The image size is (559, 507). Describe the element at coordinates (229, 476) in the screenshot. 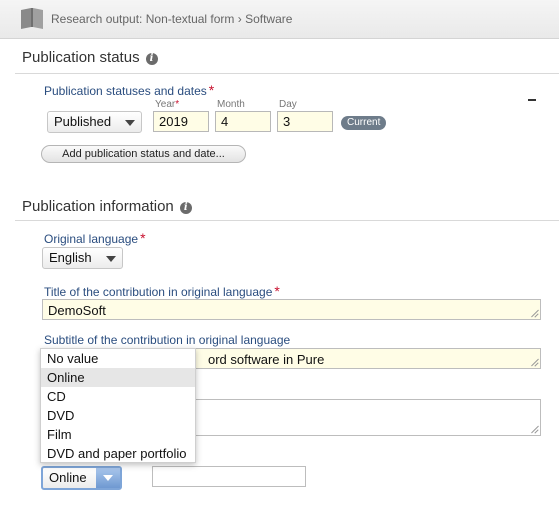

I see `media-text-input` at that location.